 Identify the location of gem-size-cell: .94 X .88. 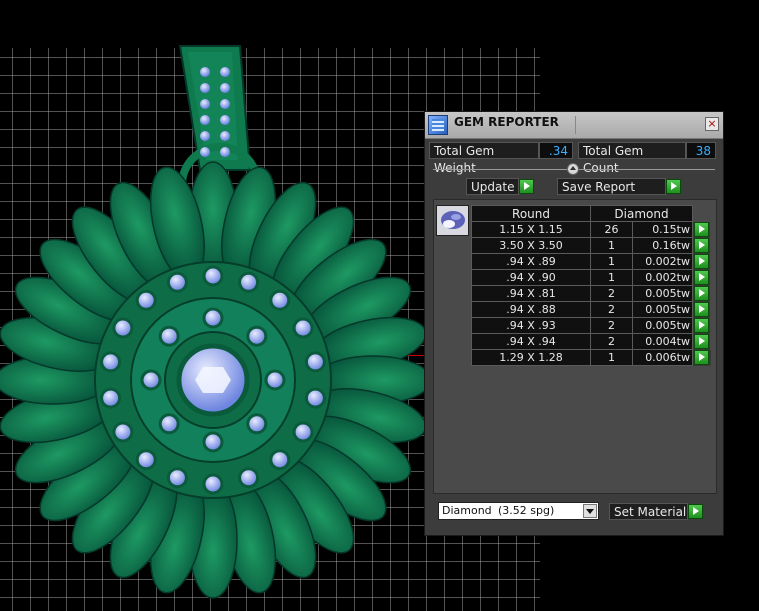
(531, 309).